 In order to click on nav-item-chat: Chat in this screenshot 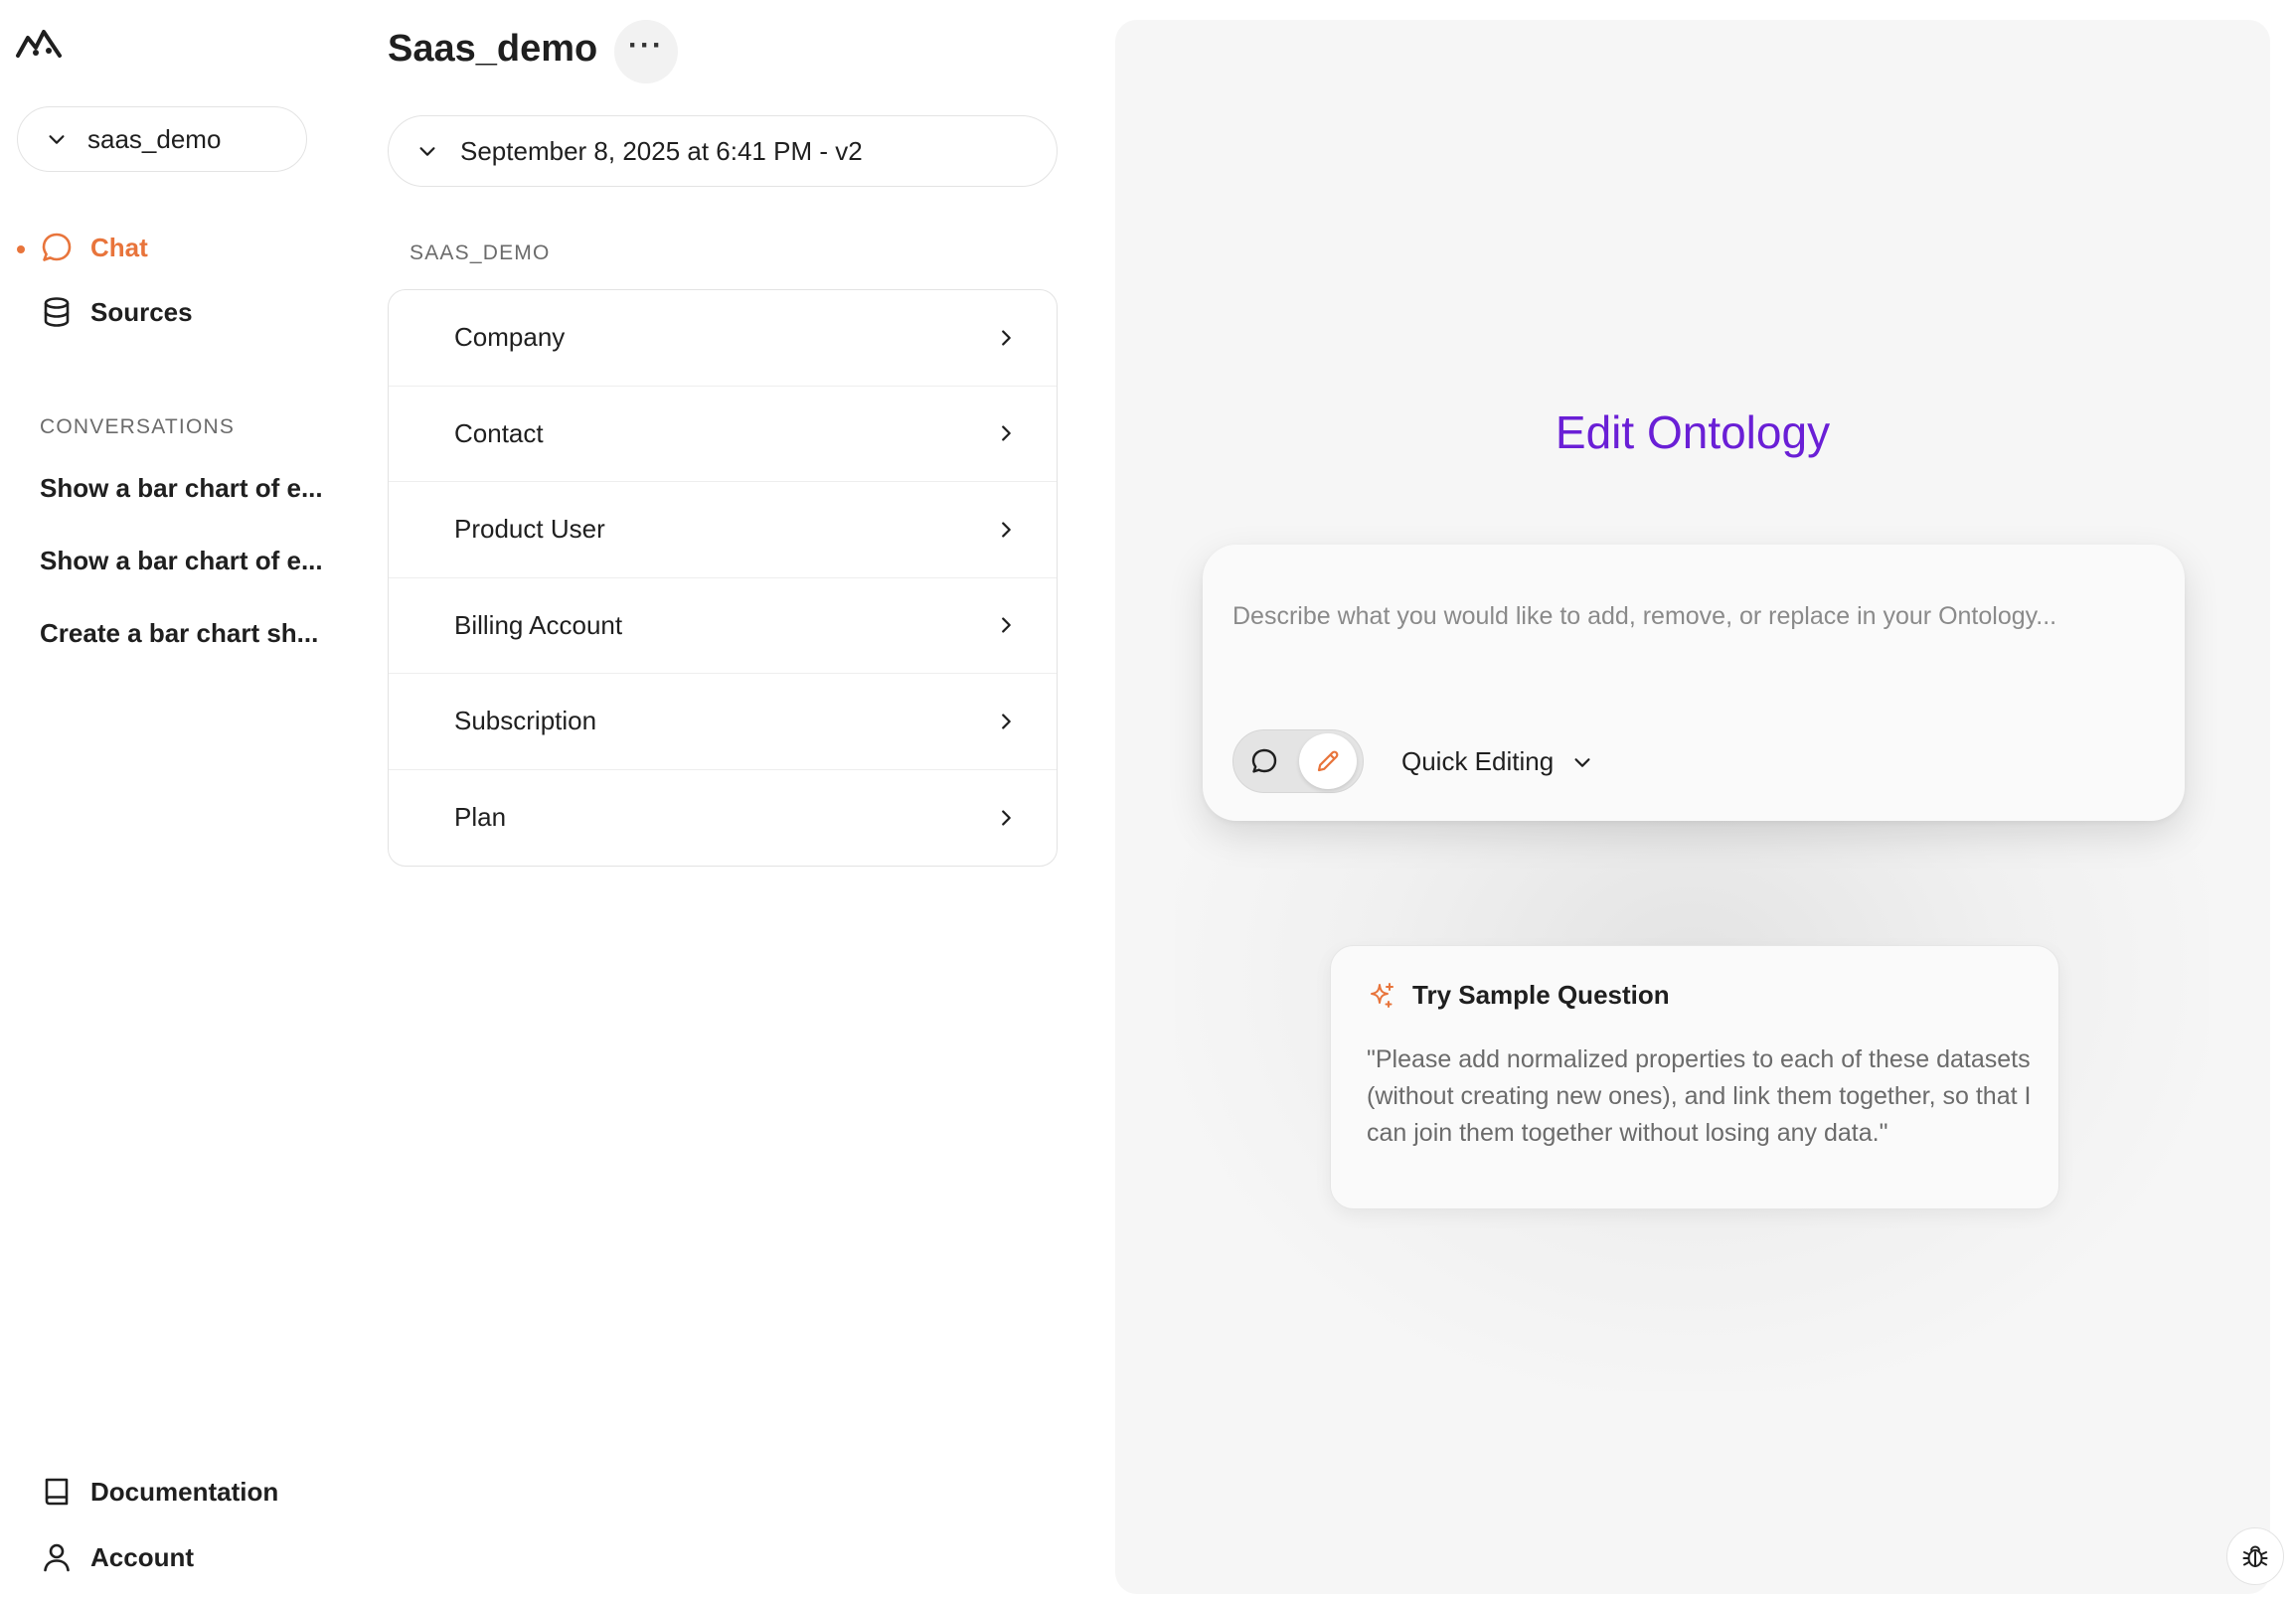, I will do `click(94, 247)`.